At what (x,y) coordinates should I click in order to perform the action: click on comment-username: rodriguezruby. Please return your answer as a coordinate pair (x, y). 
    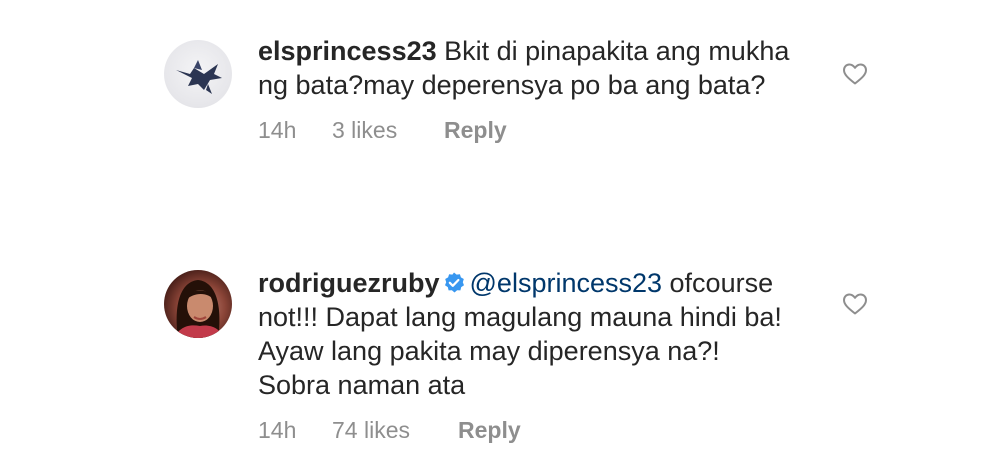
    Looking at the image, I should click on (349, 283).